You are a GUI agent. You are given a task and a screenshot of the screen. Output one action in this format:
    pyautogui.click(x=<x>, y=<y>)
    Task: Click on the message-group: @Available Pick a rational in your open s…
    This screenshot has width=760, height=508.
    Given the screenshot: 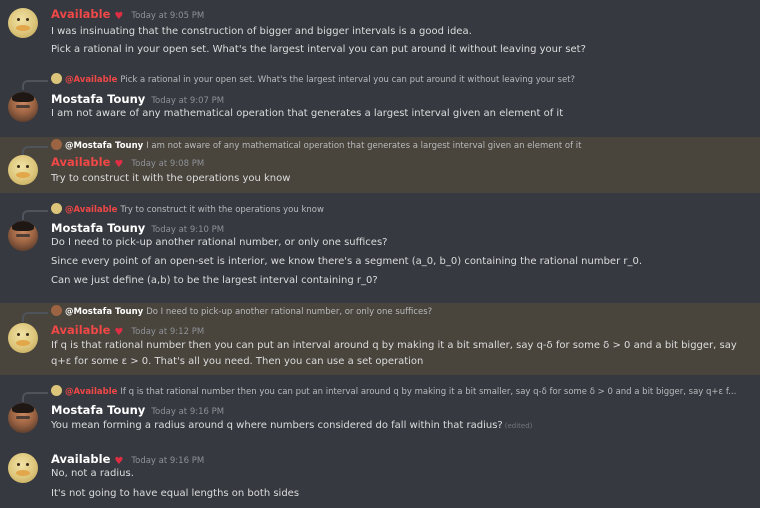 What is the action you would take?
    pyautogui.click(x=380, y=101)
    